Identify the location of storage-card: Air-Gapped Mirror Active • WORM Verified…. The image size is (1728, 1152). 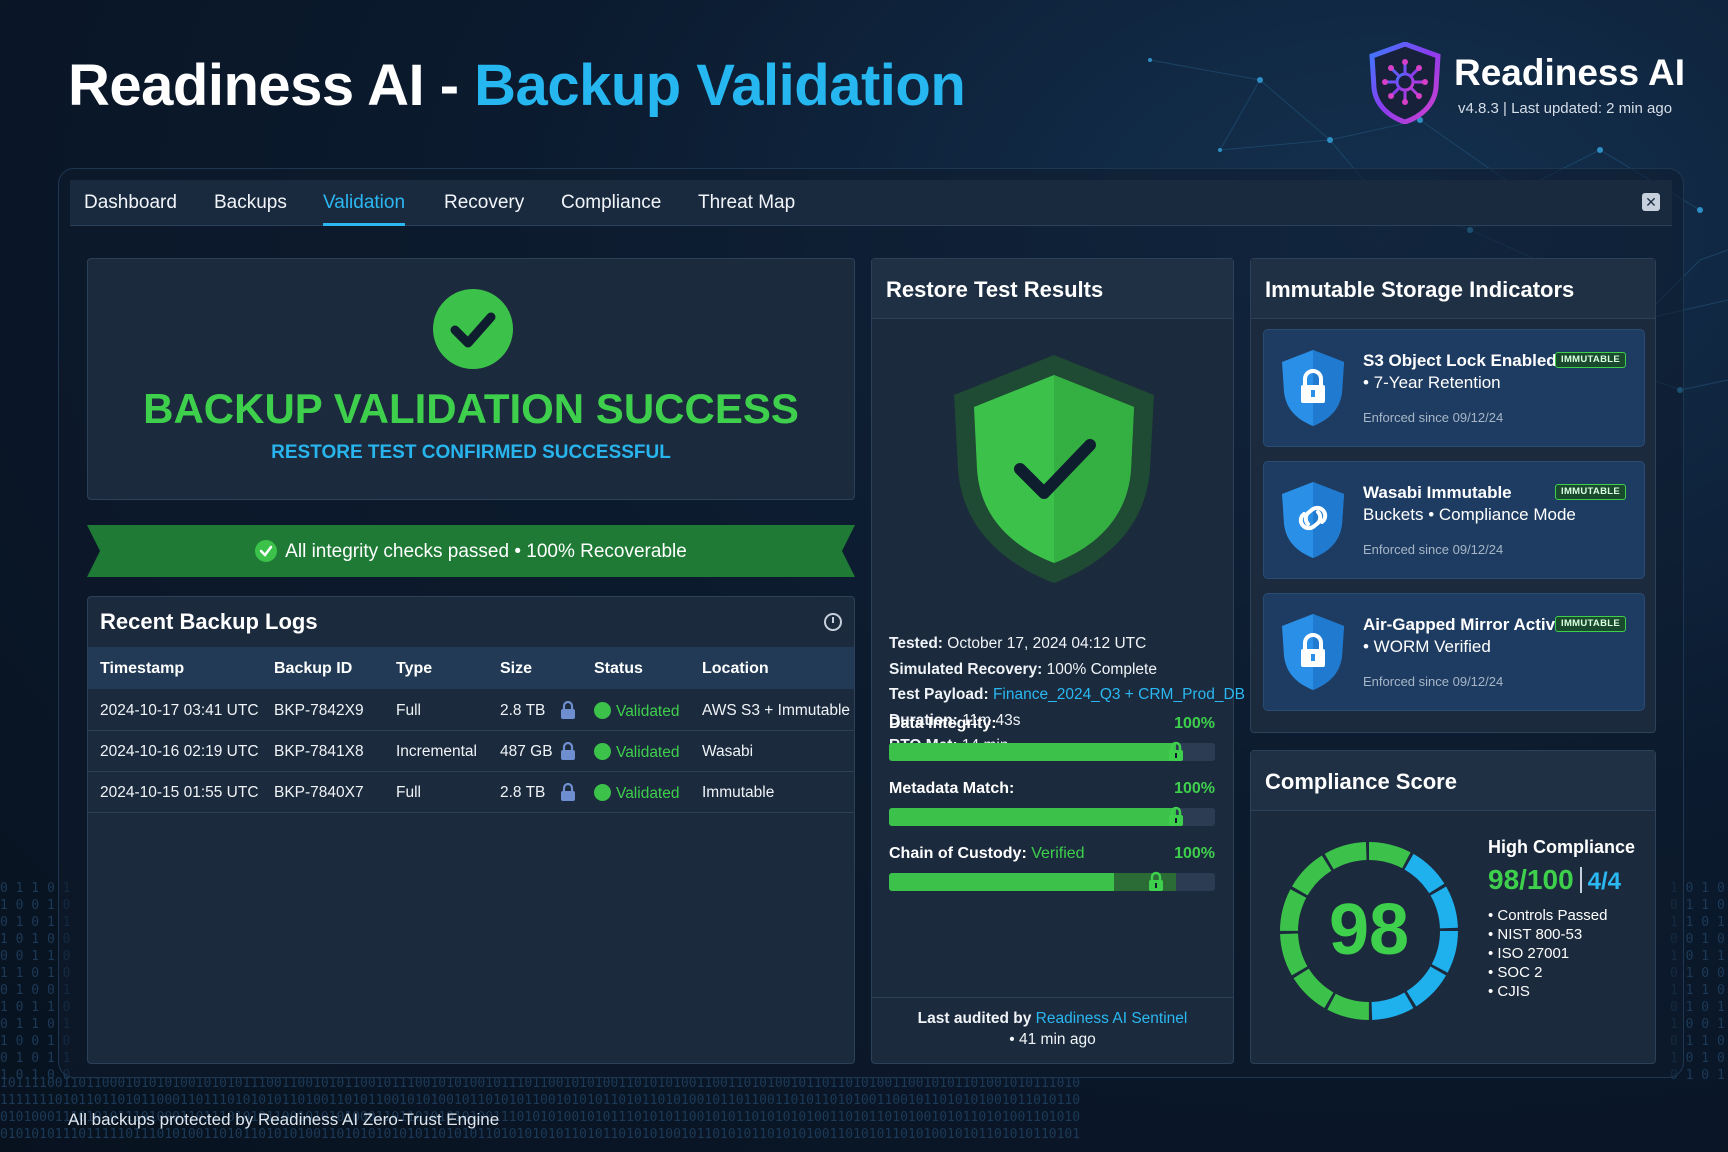
(1454, 652).